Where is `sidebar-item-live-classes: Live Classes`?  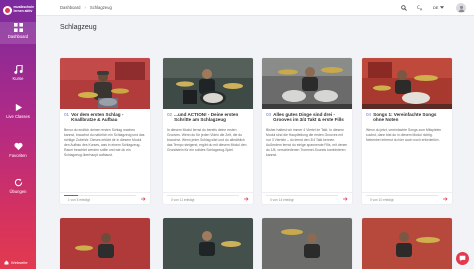 sidebar-item-live-classes: Live Classes is located at coordinates (18, 113).